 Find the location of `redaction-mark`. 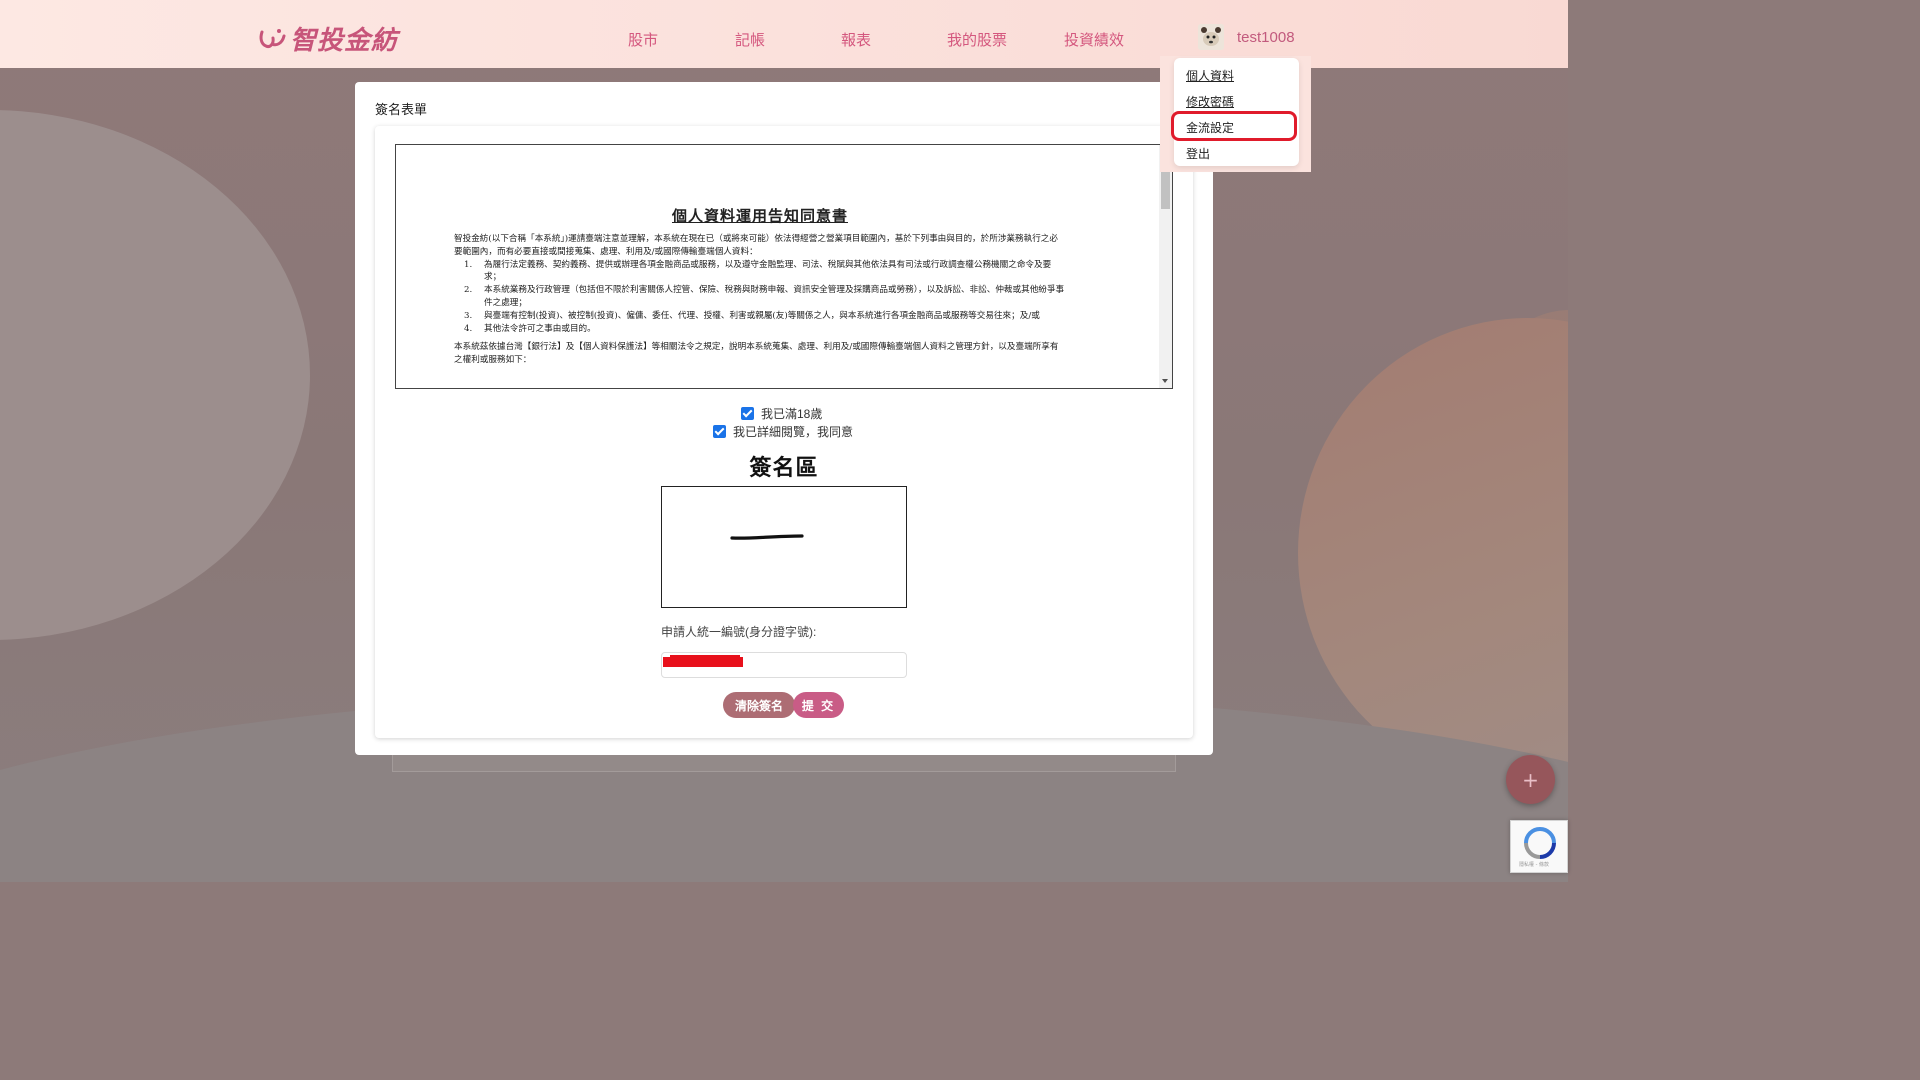

redaction-mark is located at coordinates (705, 657).